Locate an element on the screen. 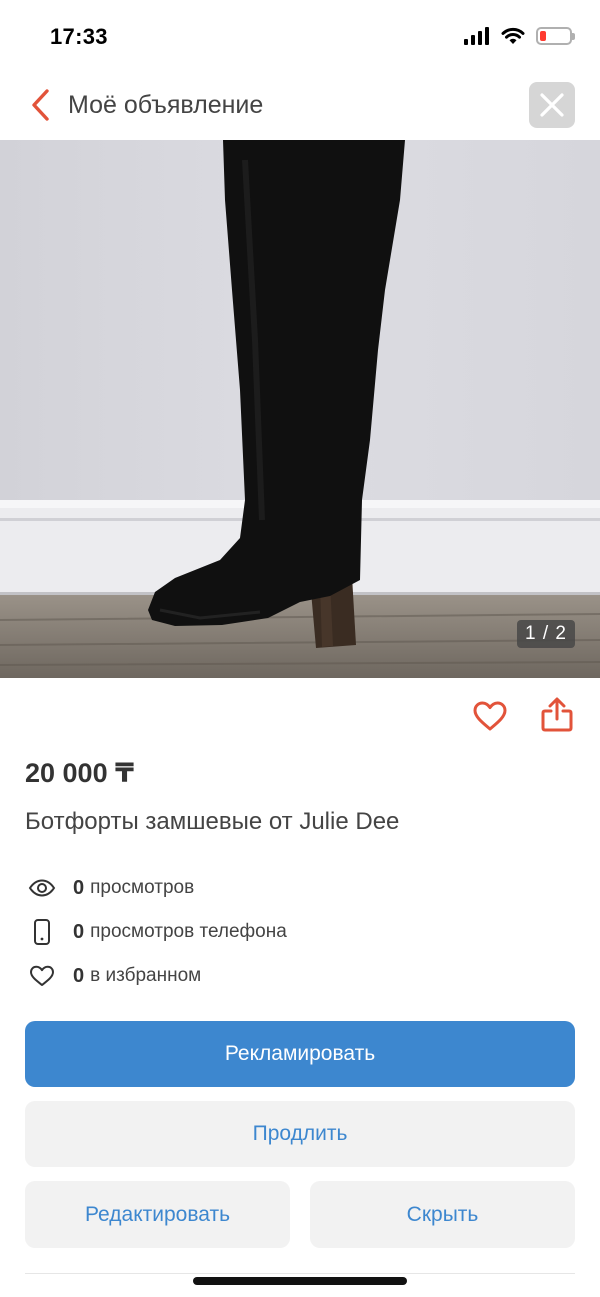 Image resolution: width=600 pixels, height=1297 pixels. stat-phone-views: 0 просмотров телефона is located at coordinates (156, 932).